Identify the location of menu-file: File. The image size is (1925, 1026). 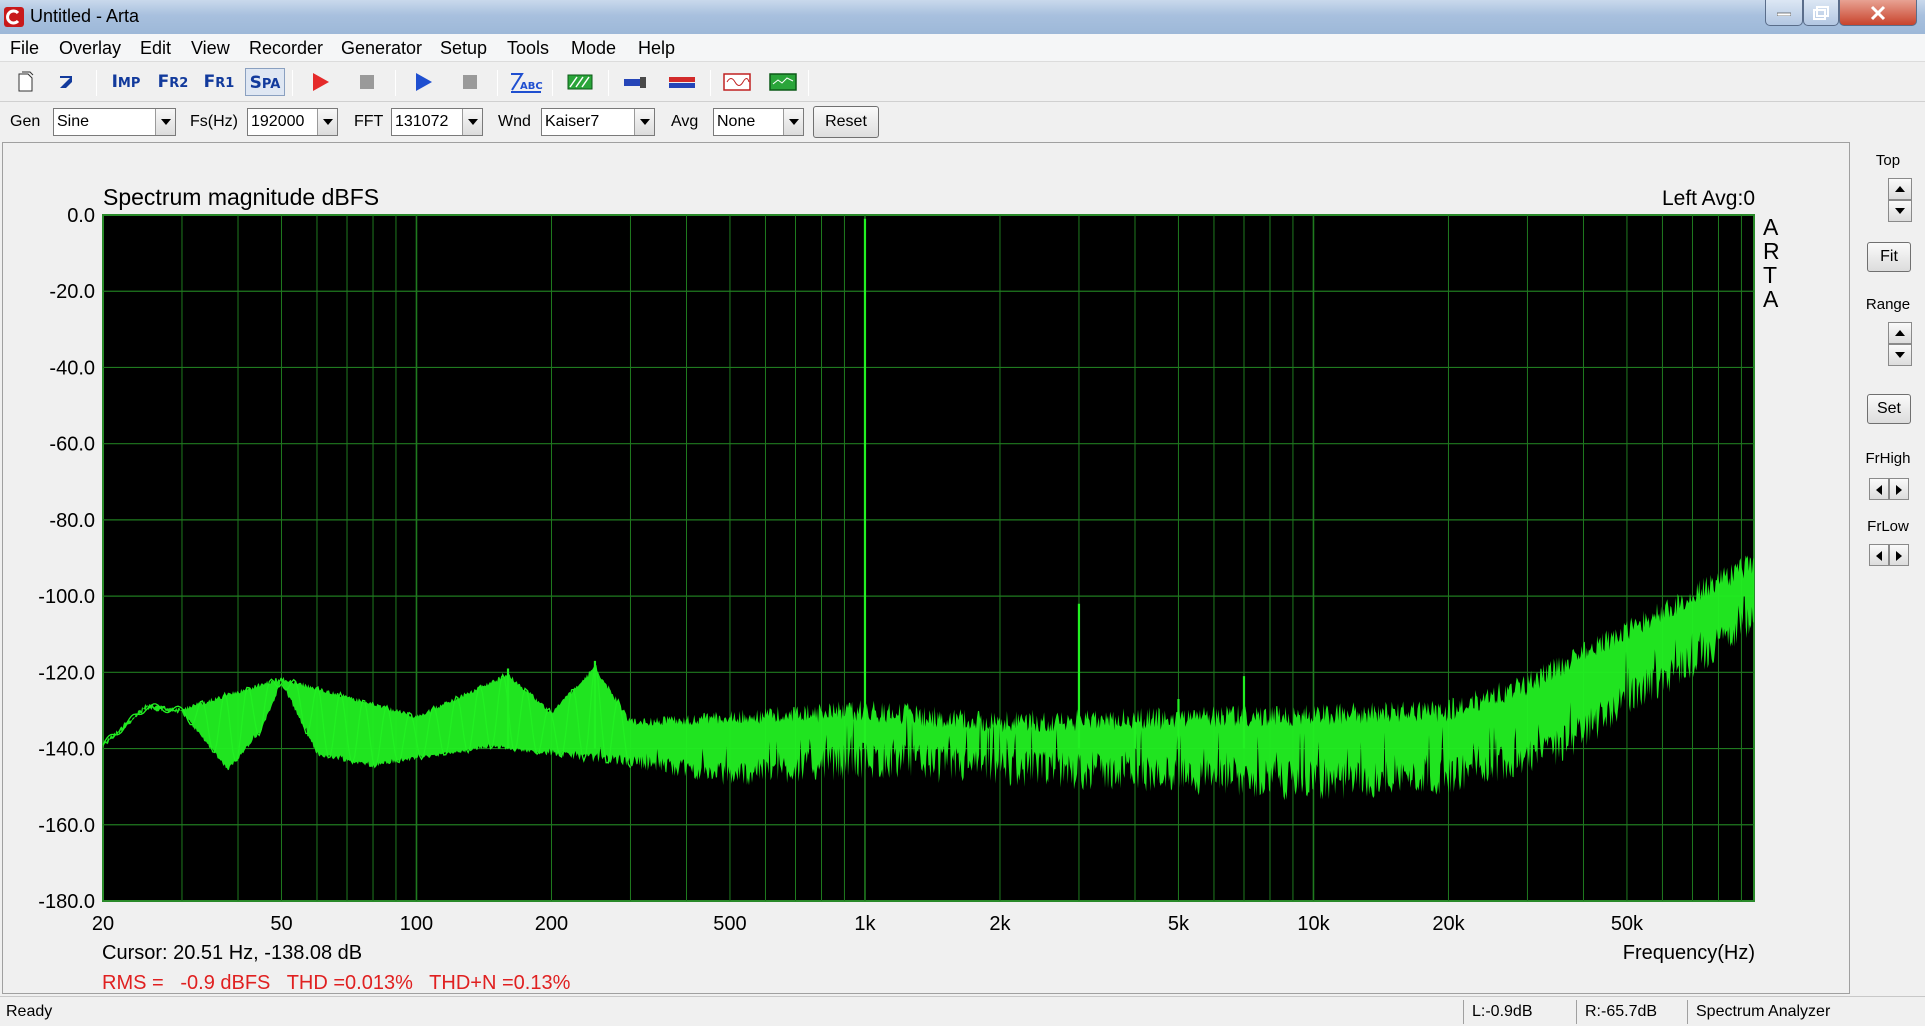
(24, 48).